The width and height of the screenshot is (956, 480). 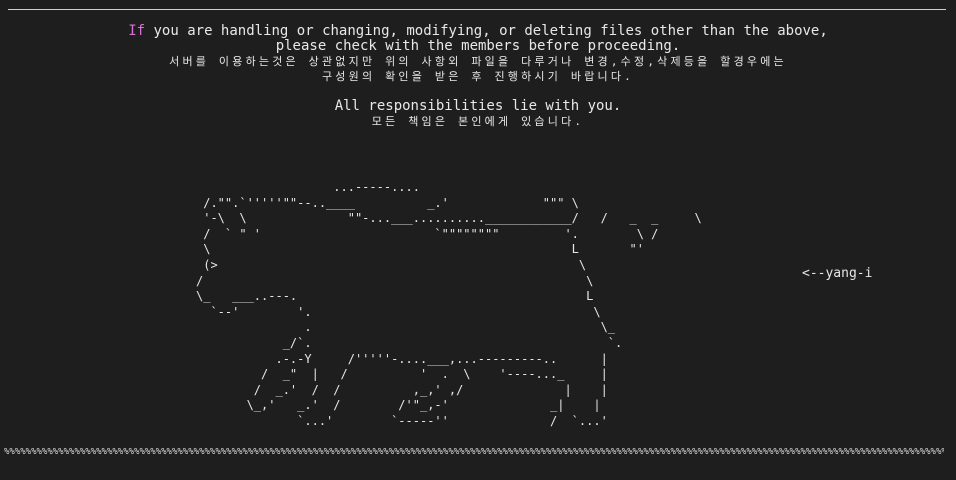 I want to click on ascii-art-line: `...' `-----'' / `...', so click(x=402, y=421).